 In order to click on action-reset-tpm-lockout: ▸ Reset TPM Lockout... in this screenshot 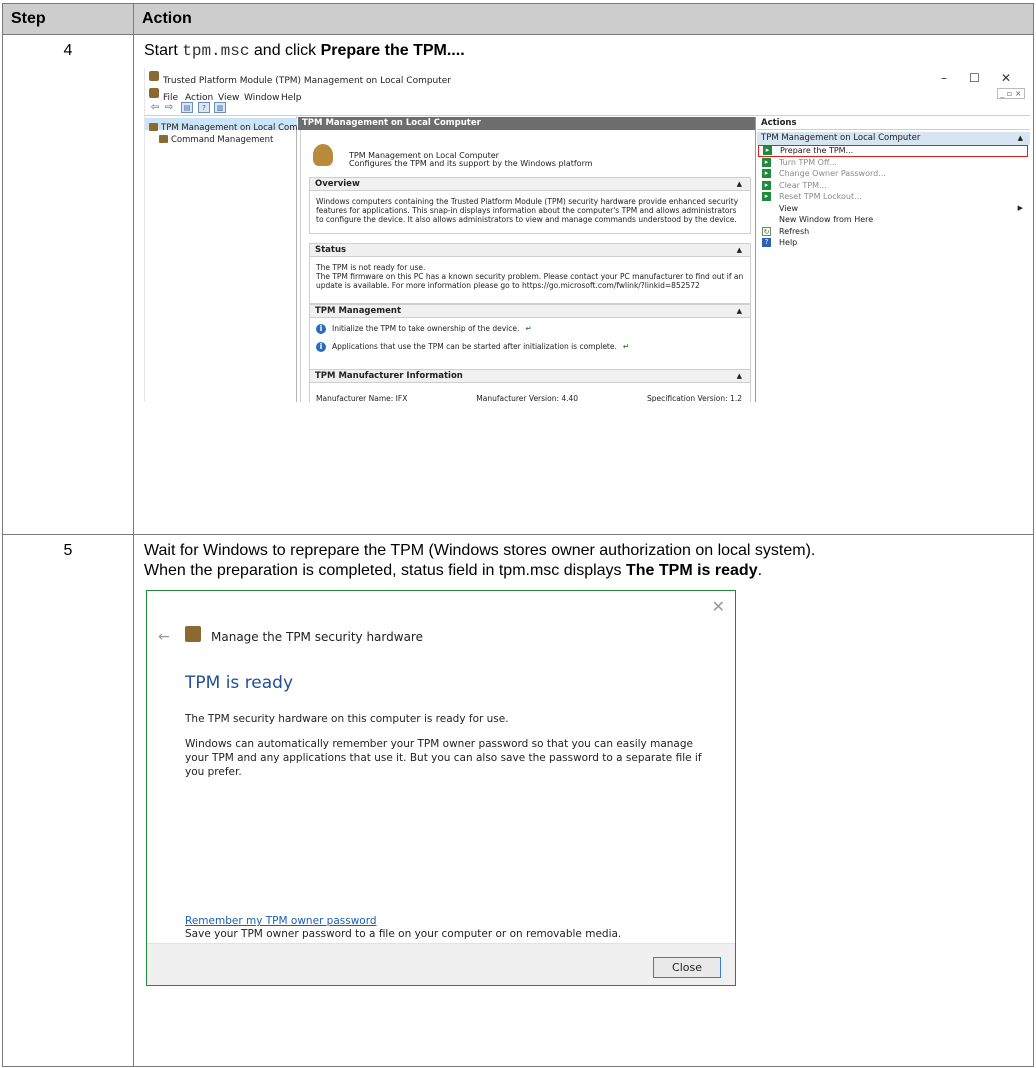, I will do `click(893, 197)`.